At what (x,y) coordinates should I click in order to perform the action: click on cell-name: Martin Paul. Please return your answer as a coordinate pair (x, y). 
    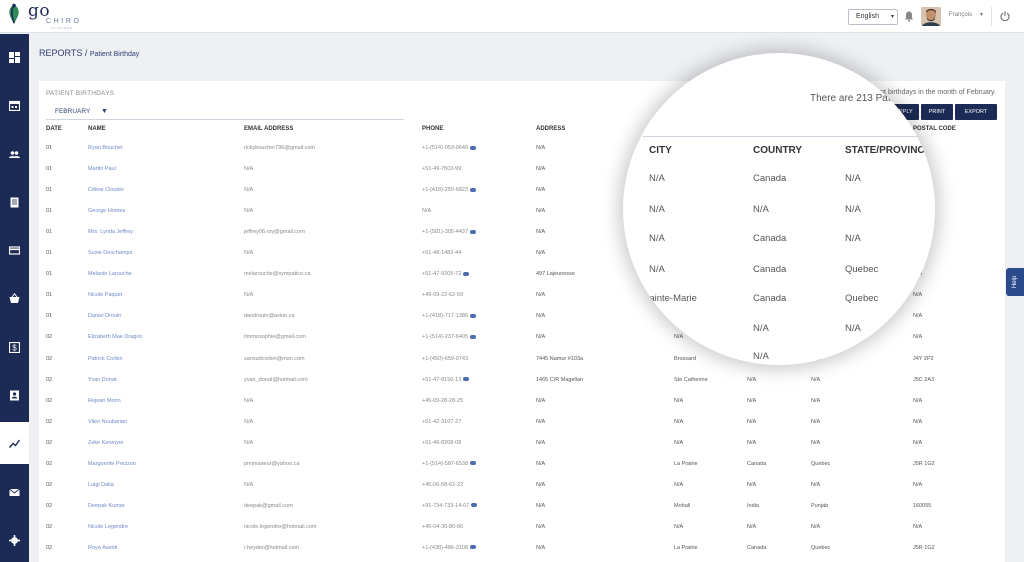
    Looking at the image, I should click on (102, 169).